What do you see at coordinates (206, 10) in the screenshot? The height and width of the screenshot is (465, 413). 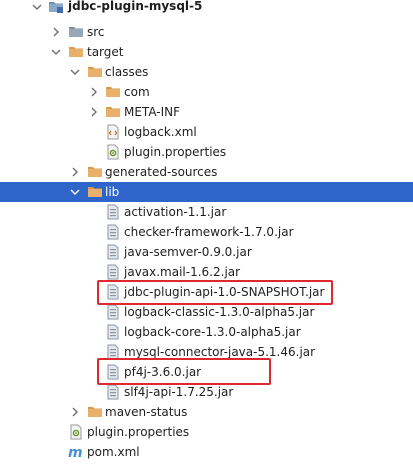 I see `tree-row-project: jdbc-plugin-mysql-5` at bounding box center [206, 10].